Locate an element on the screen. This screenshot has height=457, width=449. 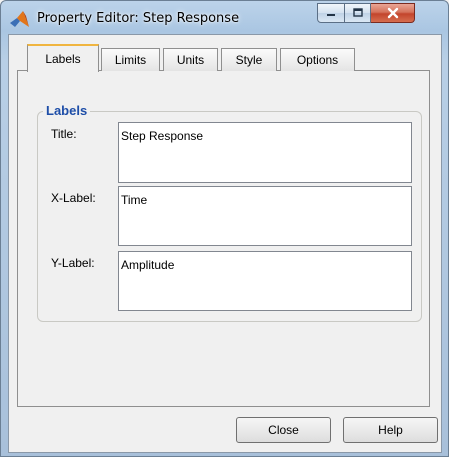
close-window-button is located at coordinates (393, 13).